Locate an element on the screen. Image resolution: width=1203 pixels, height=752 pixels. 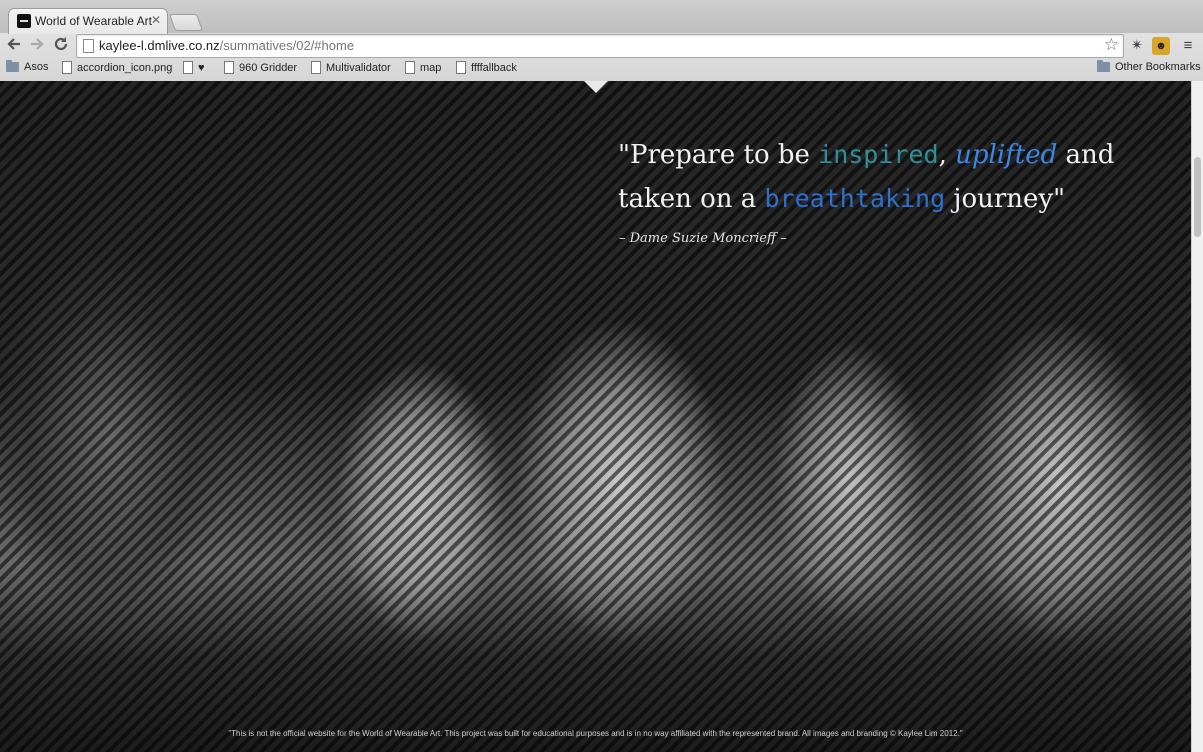
nav-notch is located at coordinates (596, 87).